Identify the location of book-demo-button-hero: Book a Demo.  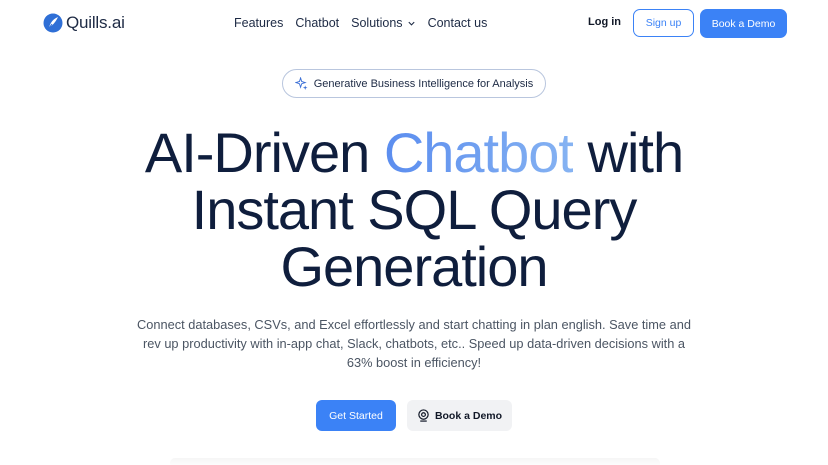
(459, 415).